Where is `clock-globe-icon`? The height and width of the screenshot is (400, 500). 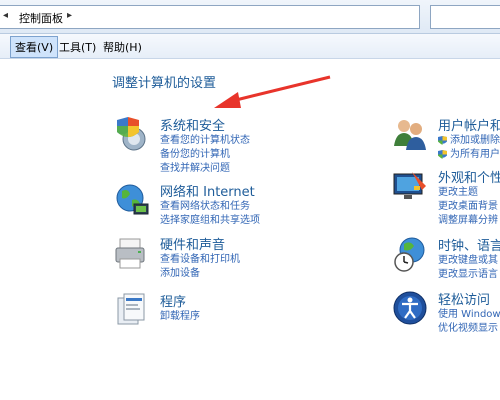
clock-globe-icon is located at coordinates (410, 254).